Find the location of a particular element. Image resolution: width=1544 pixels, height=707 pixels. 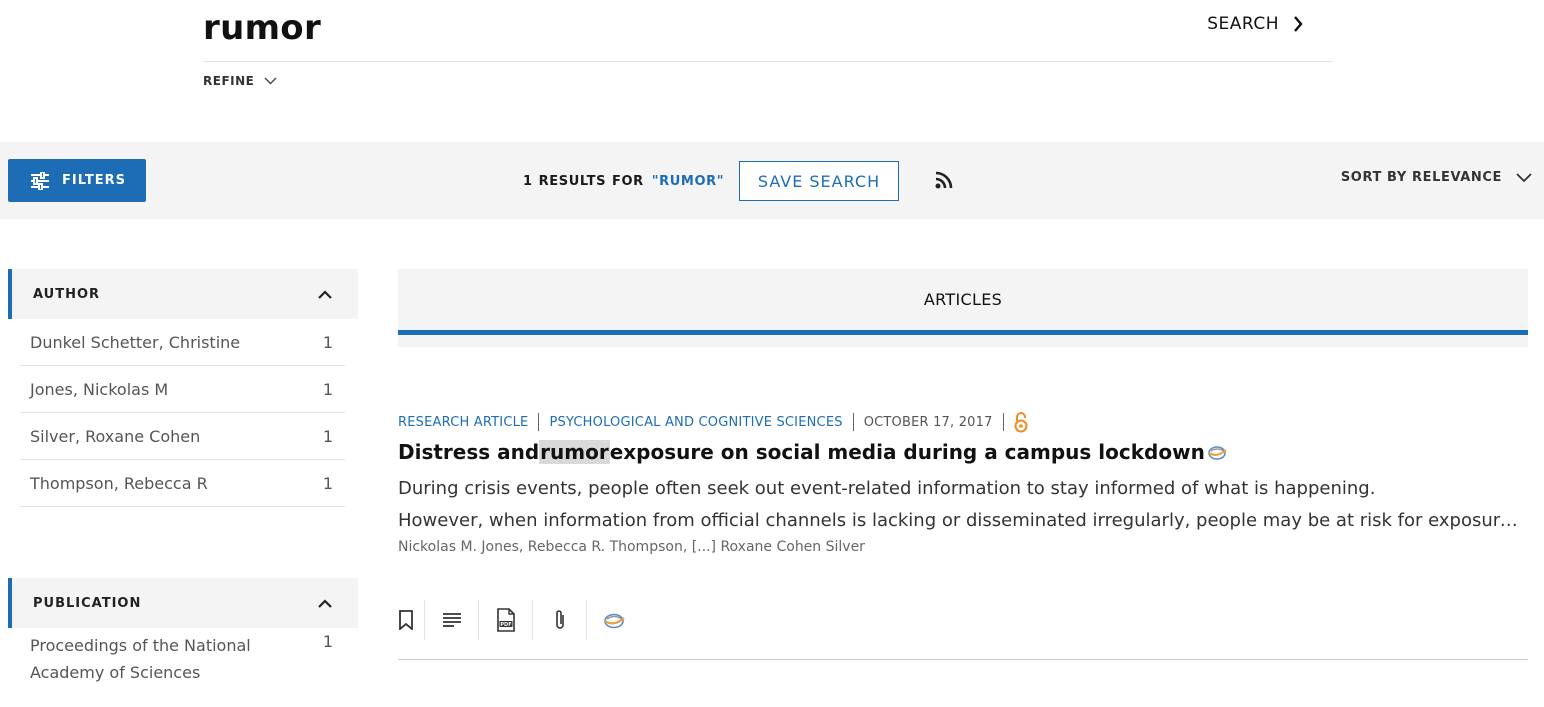

author-facet-header: AUTHOR is located at coordinates (183, 294).